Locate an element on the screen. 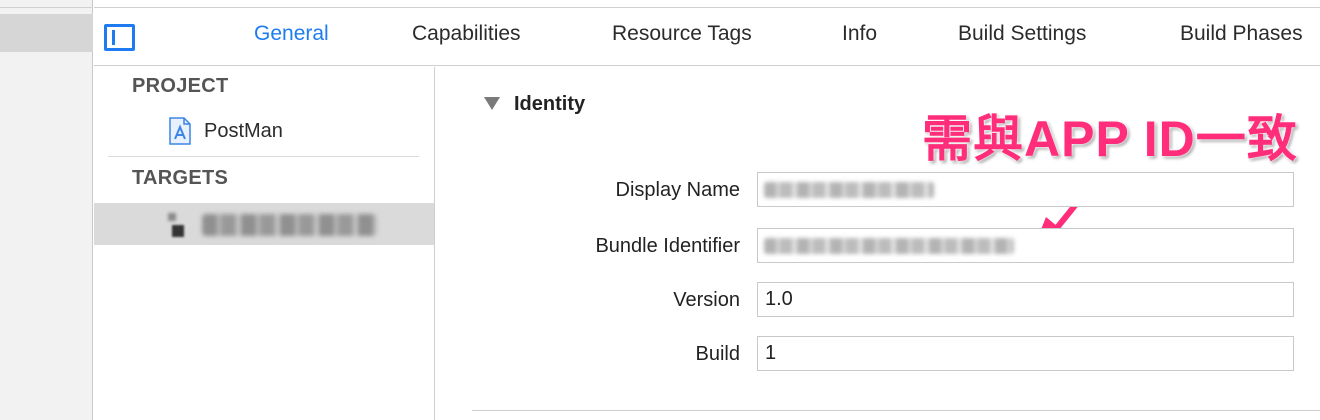 The height and width of the screenshot is (420, 1320). tab-bar-top-divider is located at coordinates (707, 7).